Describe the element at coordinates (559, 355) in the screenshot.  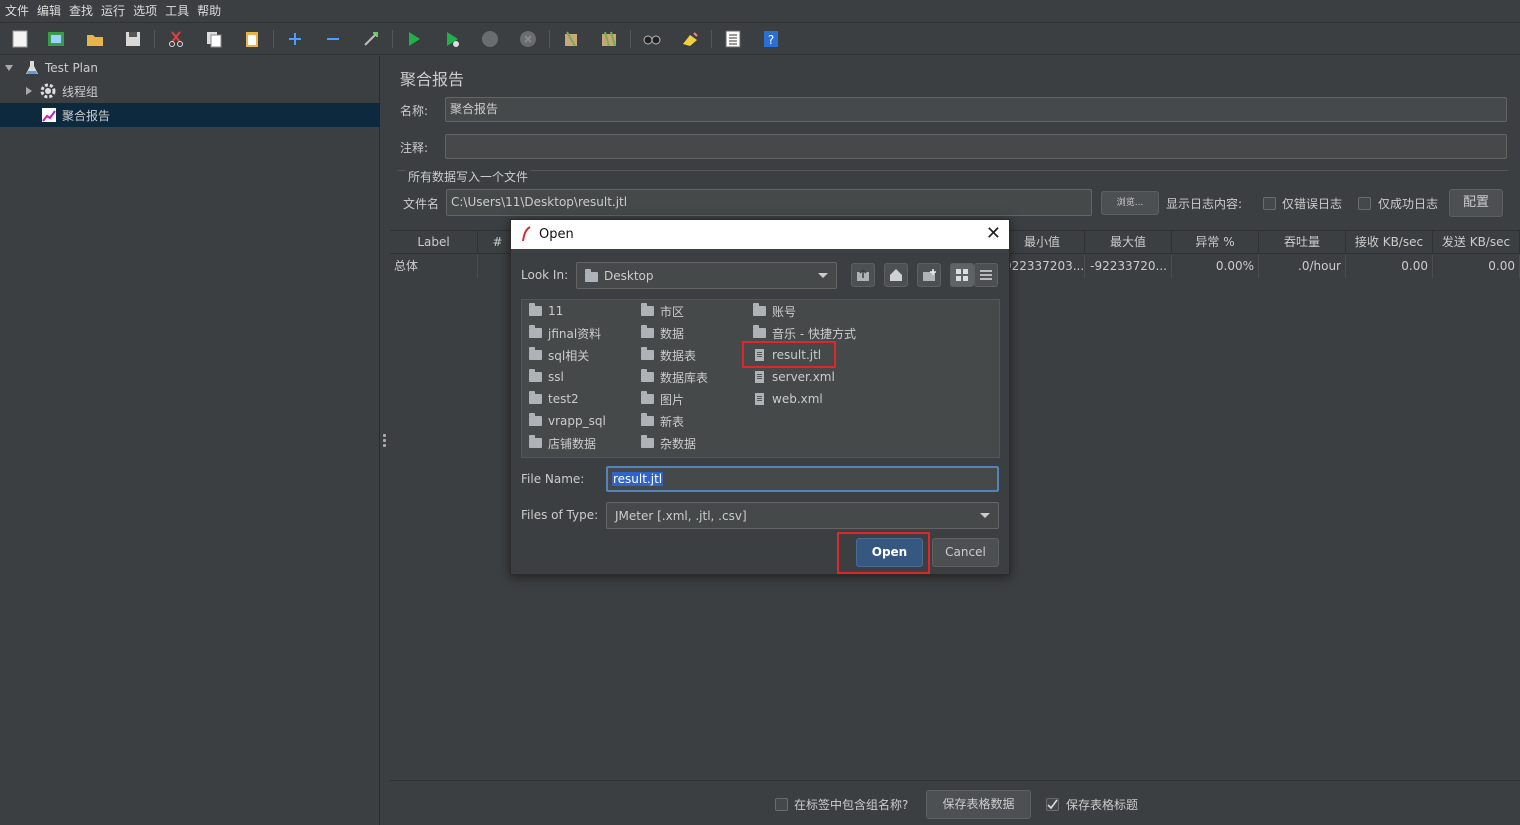
I see `list-item: sql相关` at that location.